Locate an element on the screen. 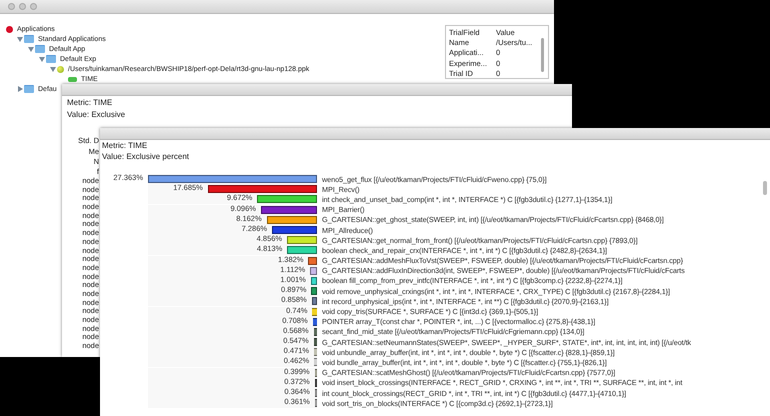  folder-icon is located at coordinates (29, 89).